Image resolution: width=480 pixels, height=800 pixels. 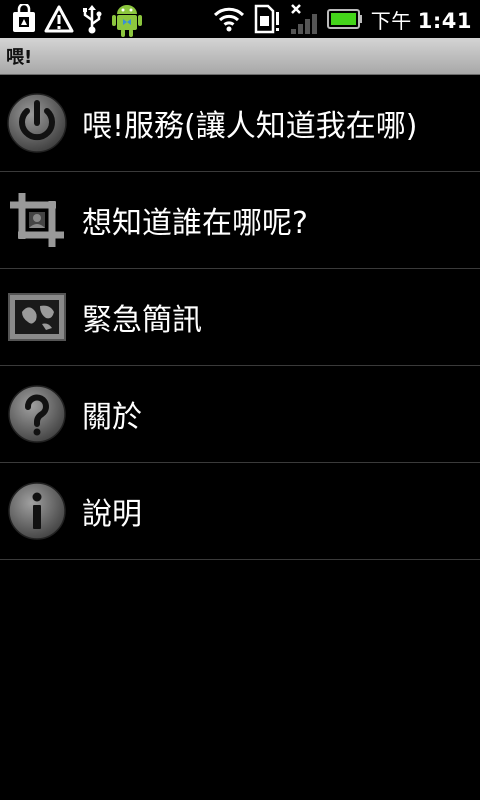 What do you see at coordinates (37, 317) in the screenshot?
I see `picture-icon` at bounding box center [37, 317].